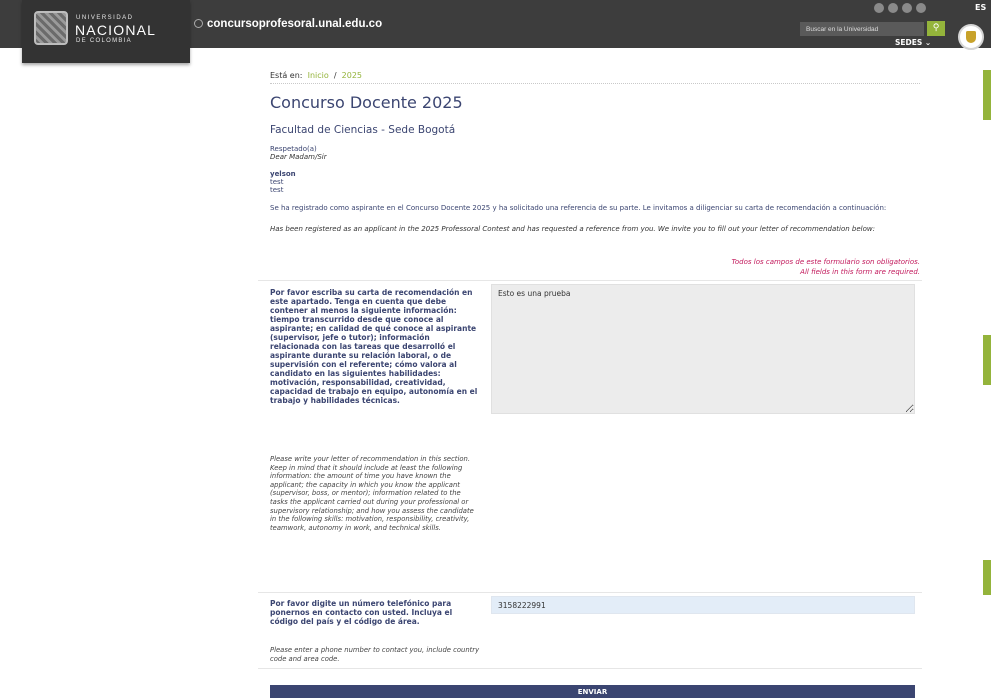  What do you see at coordinates (860, 272) in the screenshot?
I see `required-note-en: All fields in this form are required.` at bounding box center [860, 272].